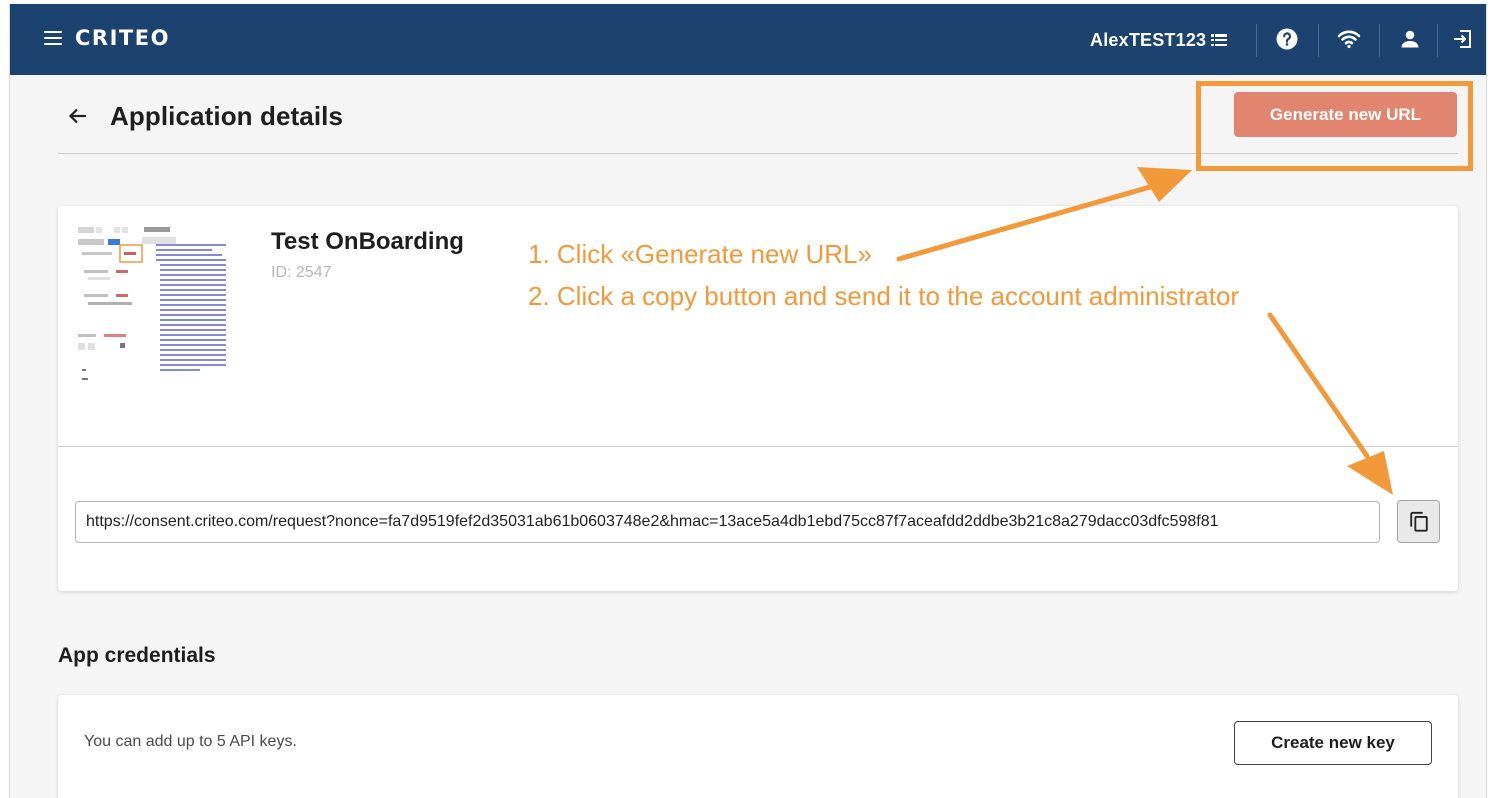 Image resolution: width=1496 pixels, height=798 pixels. I want to click on list-icon, so click(1219, 40).